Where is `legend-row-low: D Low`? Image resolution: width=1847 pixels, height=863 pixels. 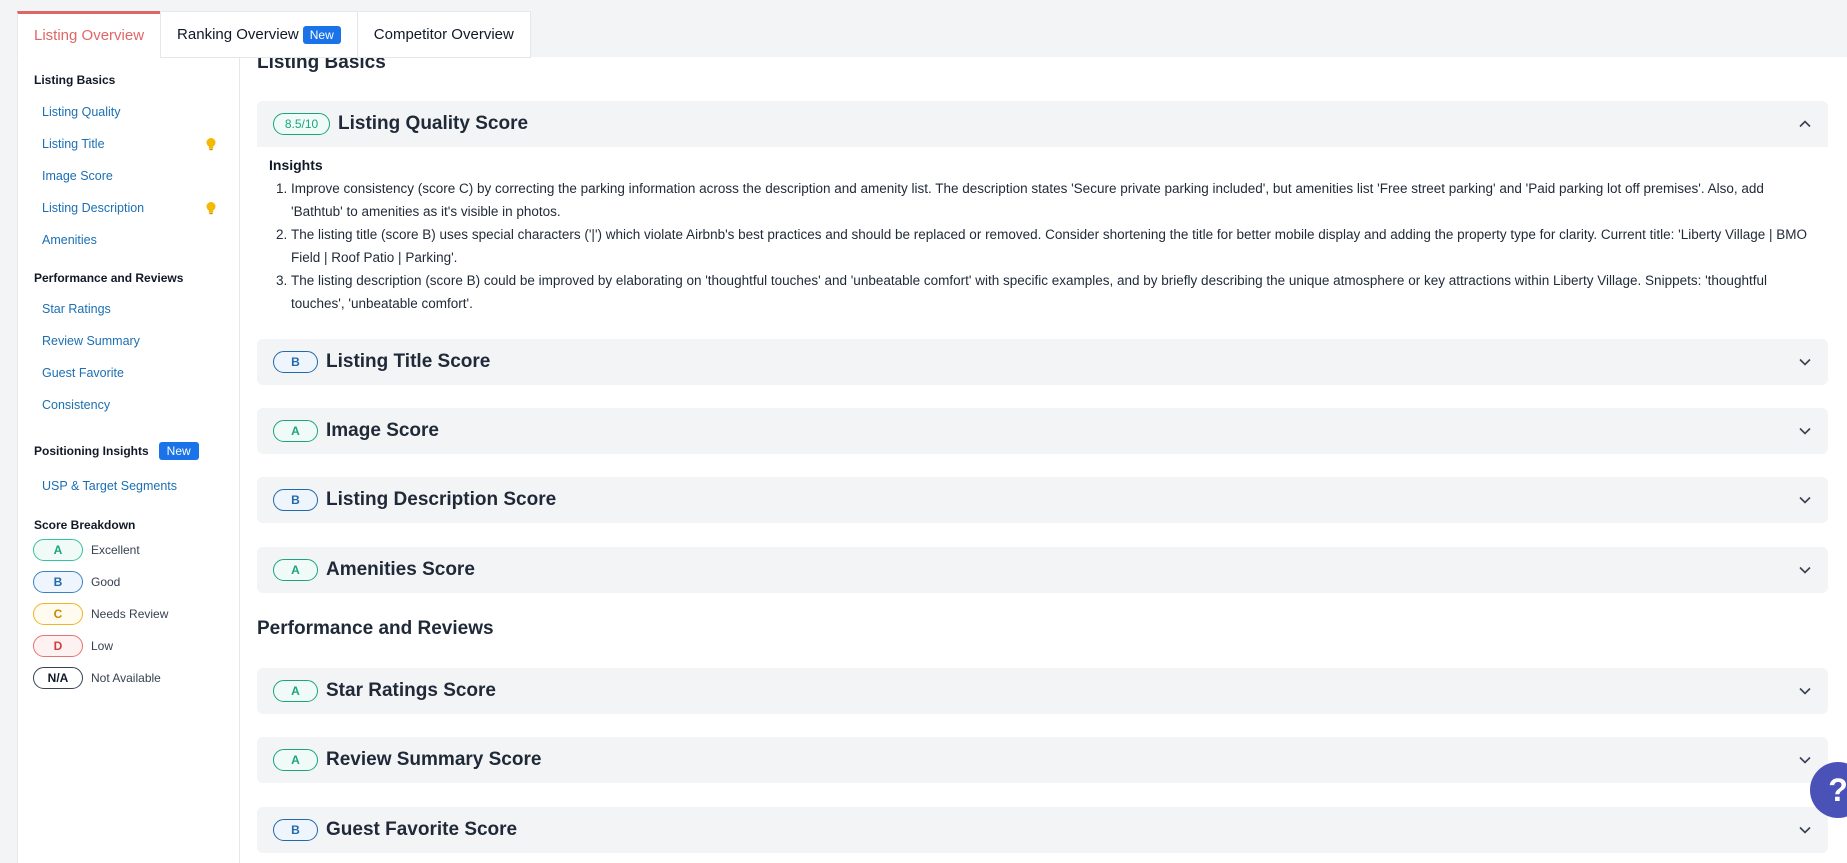 legend-row-low: D Low is located at coordinates (73, 646).